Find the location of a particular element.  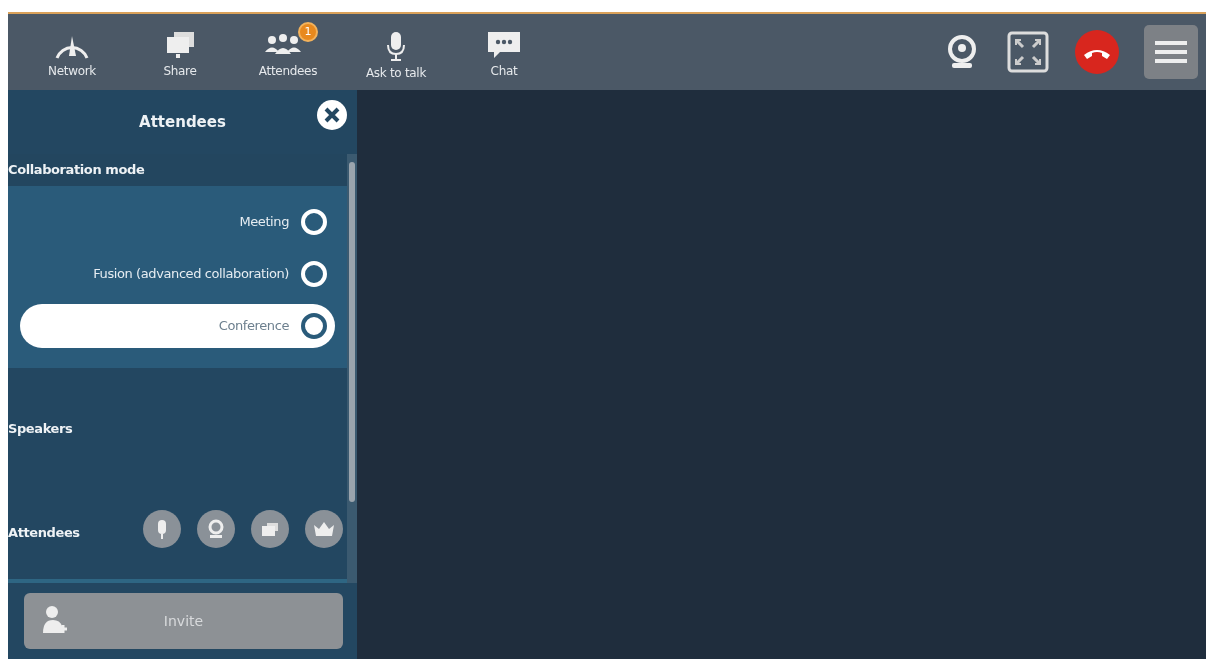

panel-title: Attendees is located at coordinates (182, 122).